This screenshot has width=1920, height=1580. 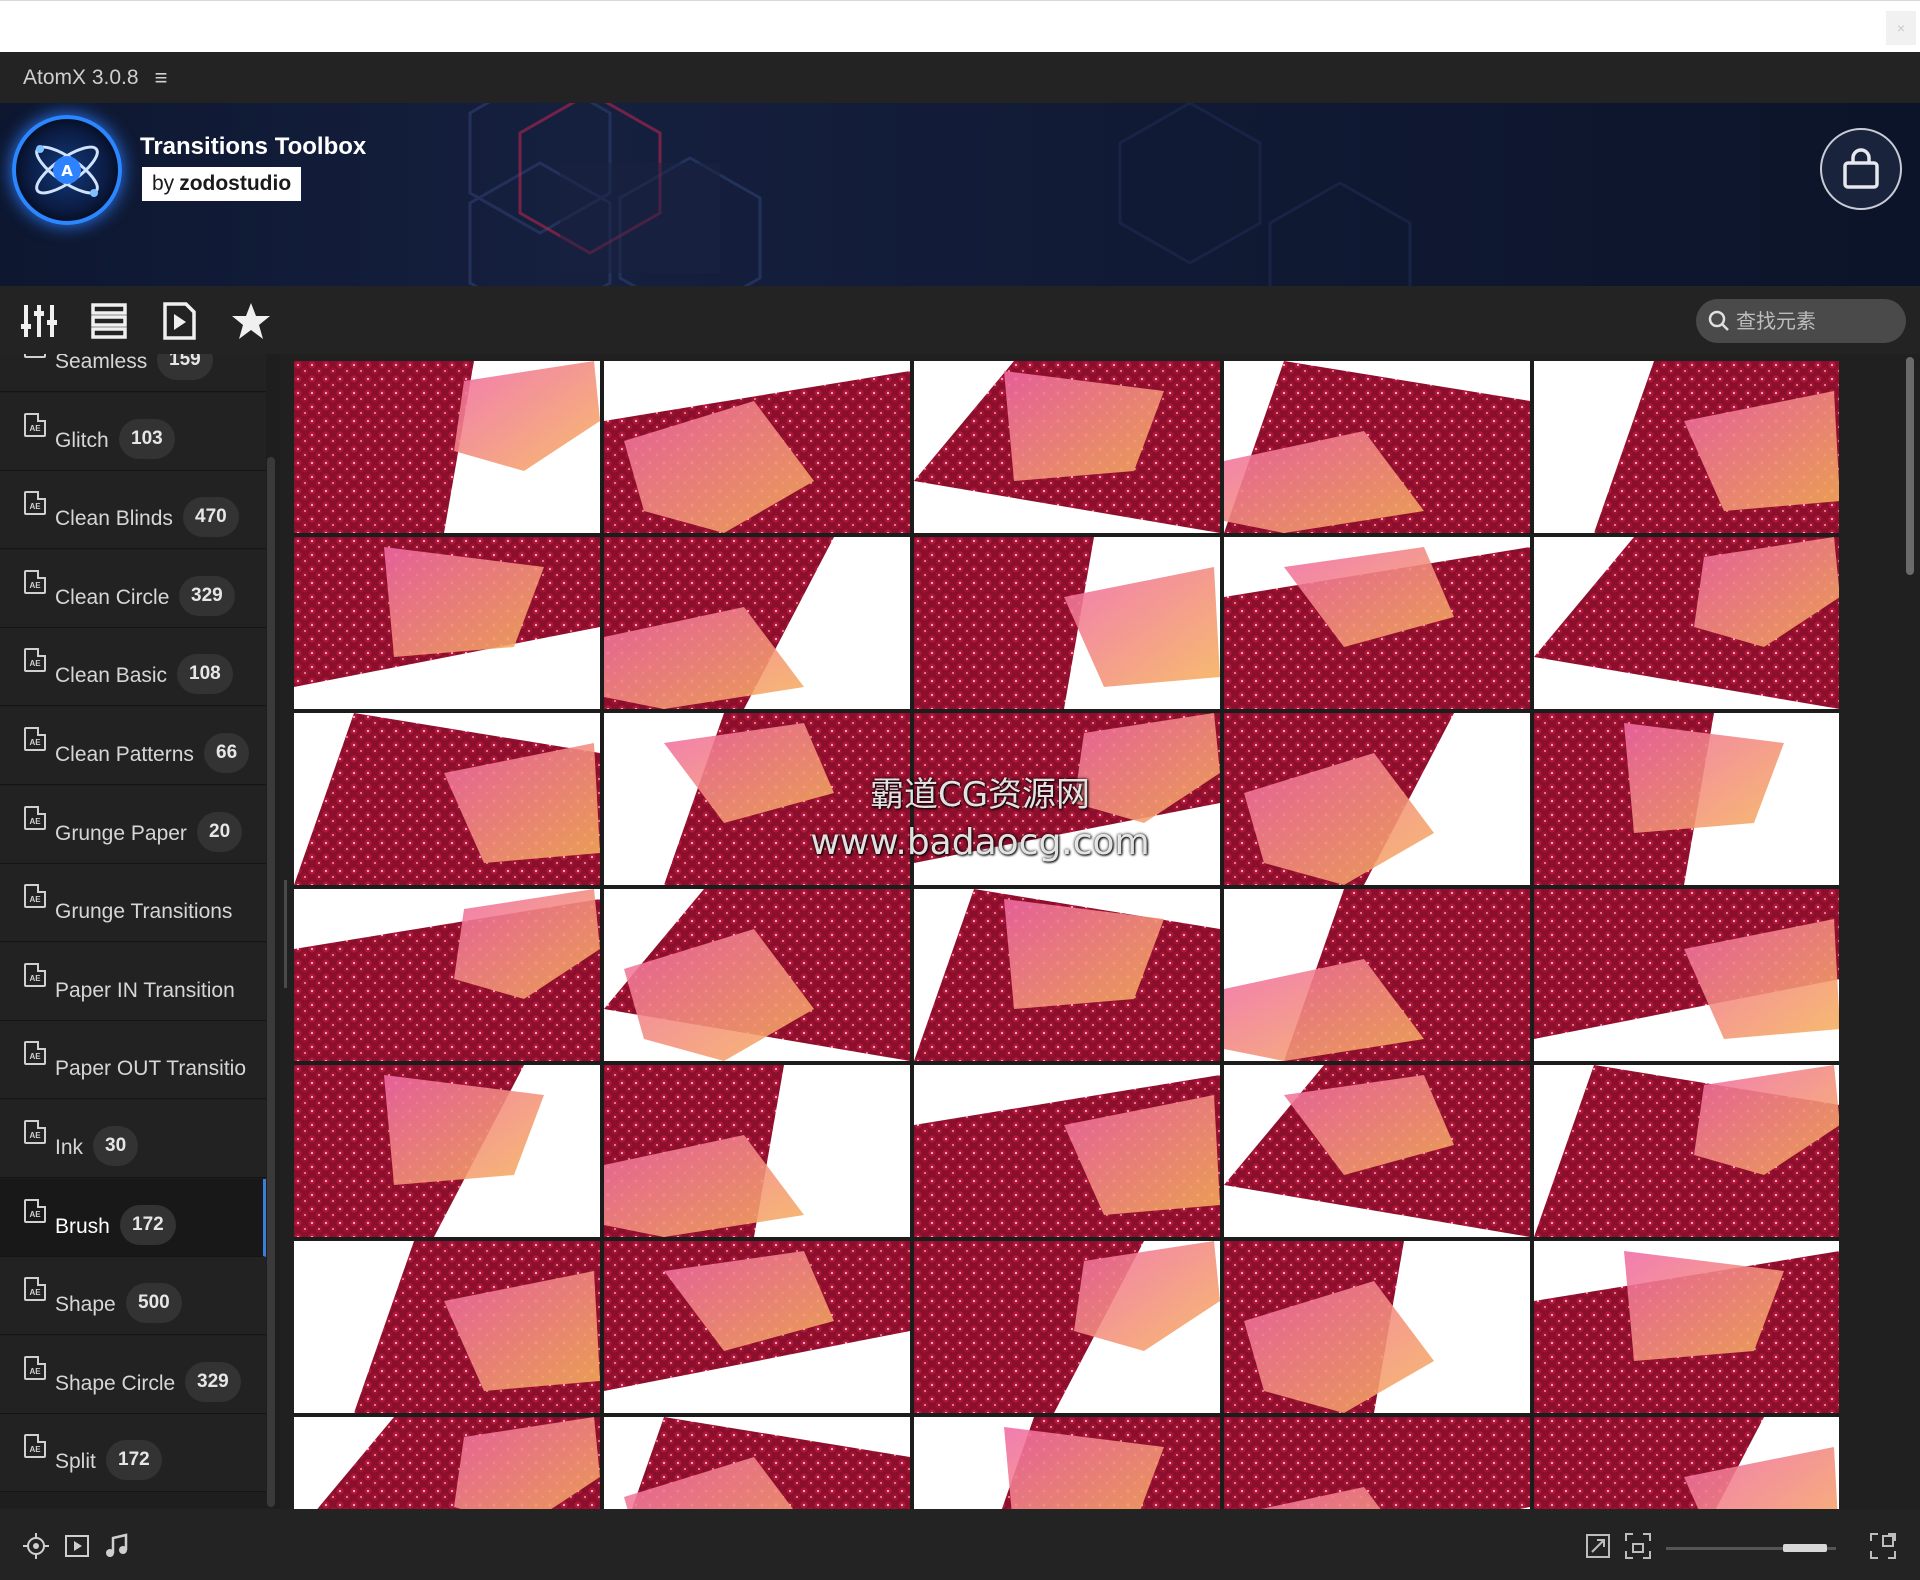 I want to click on sidebar-item-label: Ink, so click(x=69, y=1147).